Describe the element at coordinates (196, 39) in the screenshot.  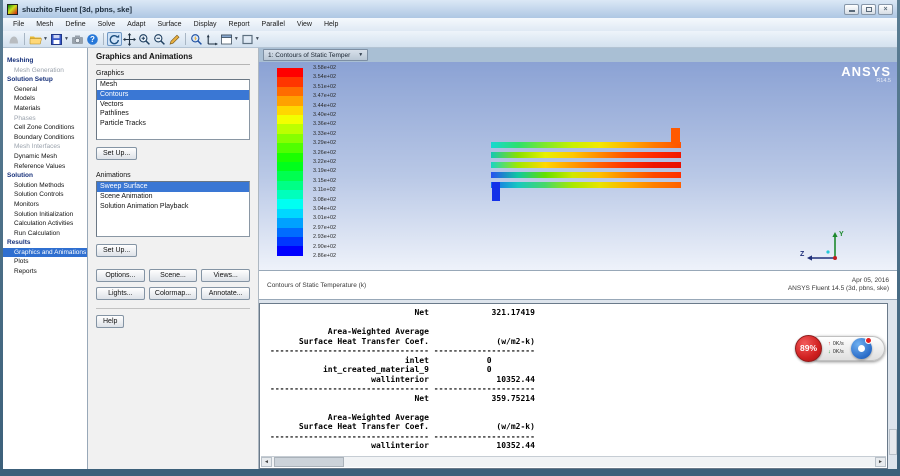
I see `zoom-window-icon` at that location.